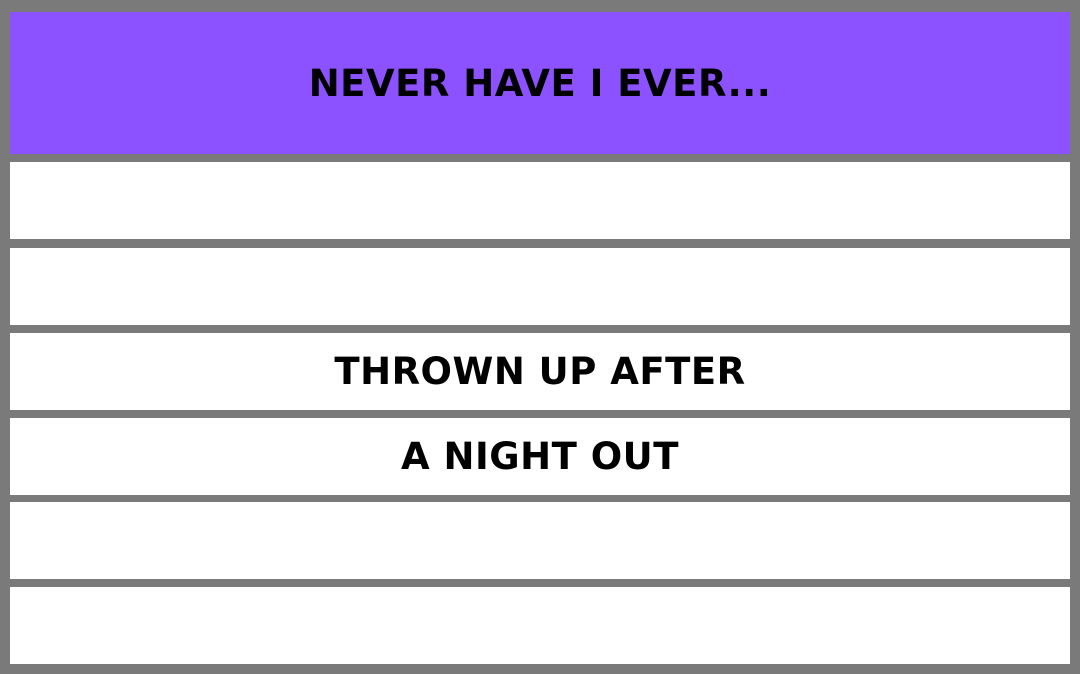 Image resolution: width=1080 pixels, height=674 pixels. I want to click on card-line-3: THROWN UP AFTER, so click(540, 371).